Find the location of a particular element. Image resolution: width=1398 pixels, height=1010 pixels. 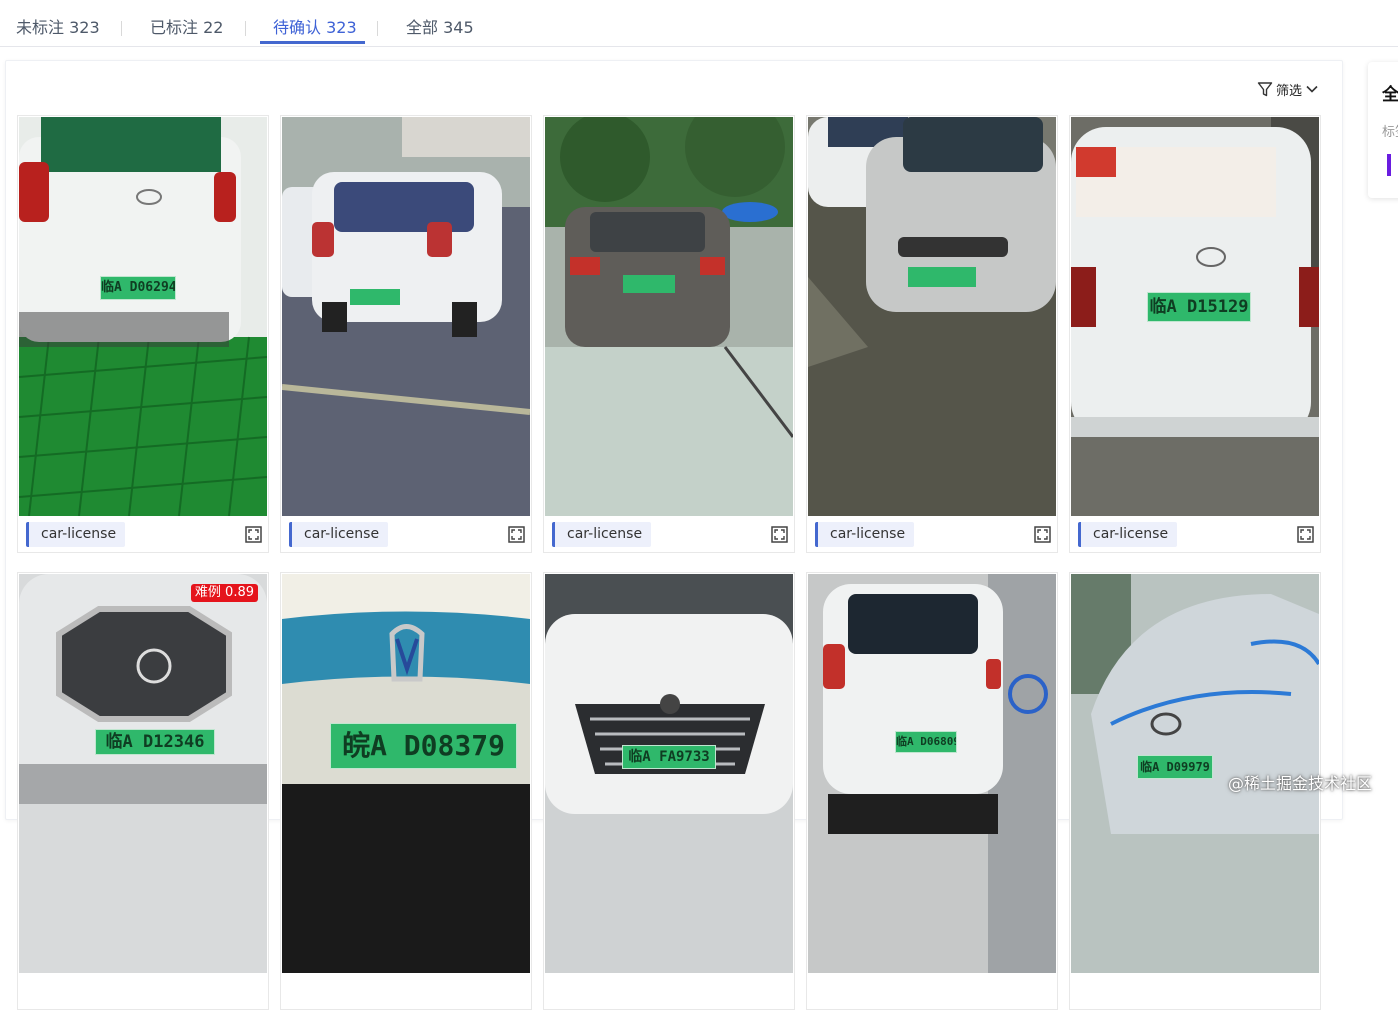

image-card: 临A D06294 car-license is located at coordinates (143, 334).